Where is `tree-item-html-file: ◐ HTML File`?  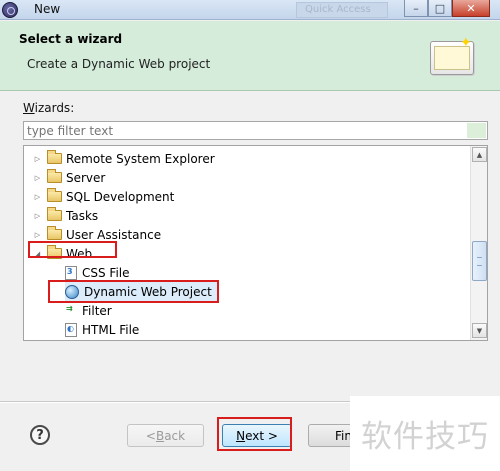 tree-item-html-file: ◐ HTML File is located at coordinates (276, 329).